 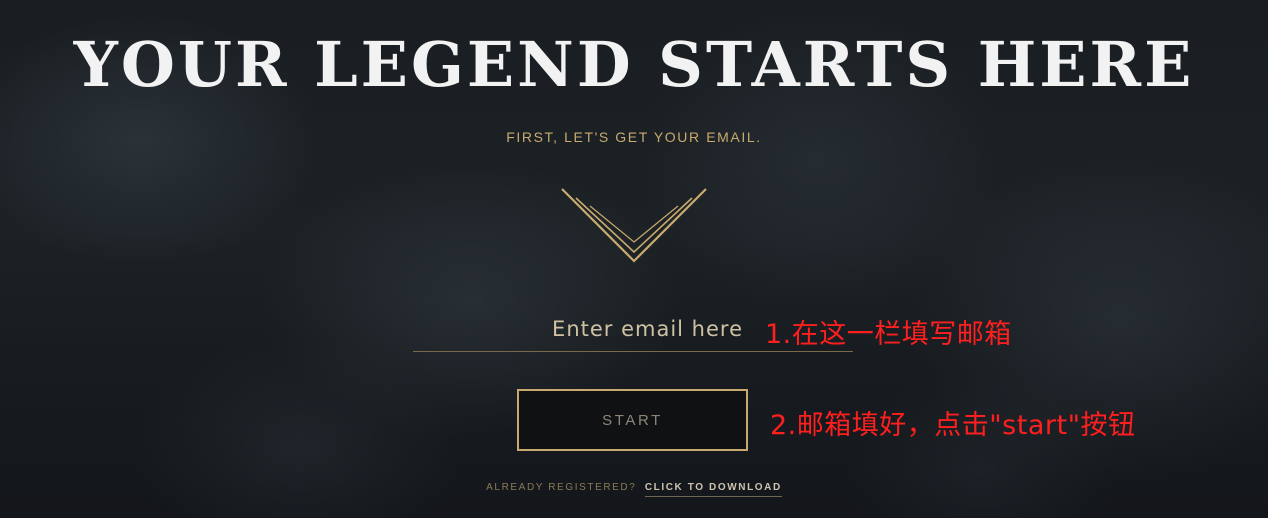 I want to click on page-subtitle: FIRST, LET'S GET YOUR EMAIL., so click(x=634, y=137).